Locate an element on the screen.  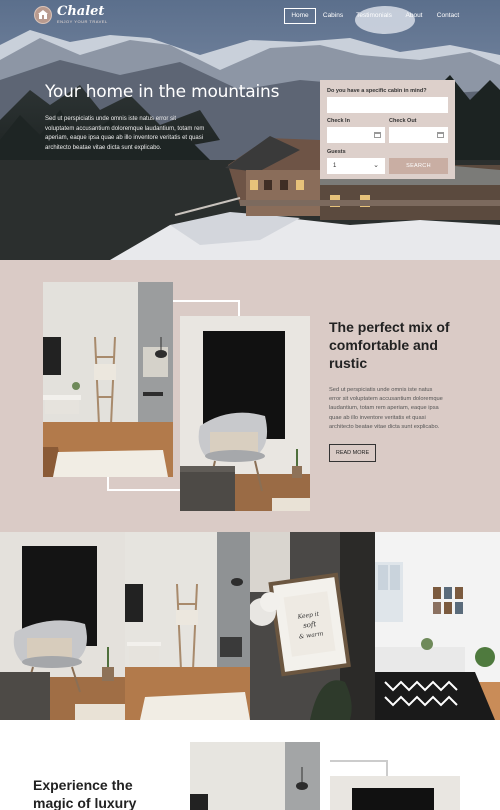
gallery-living-room-photo is located at coordinates (187, 626).